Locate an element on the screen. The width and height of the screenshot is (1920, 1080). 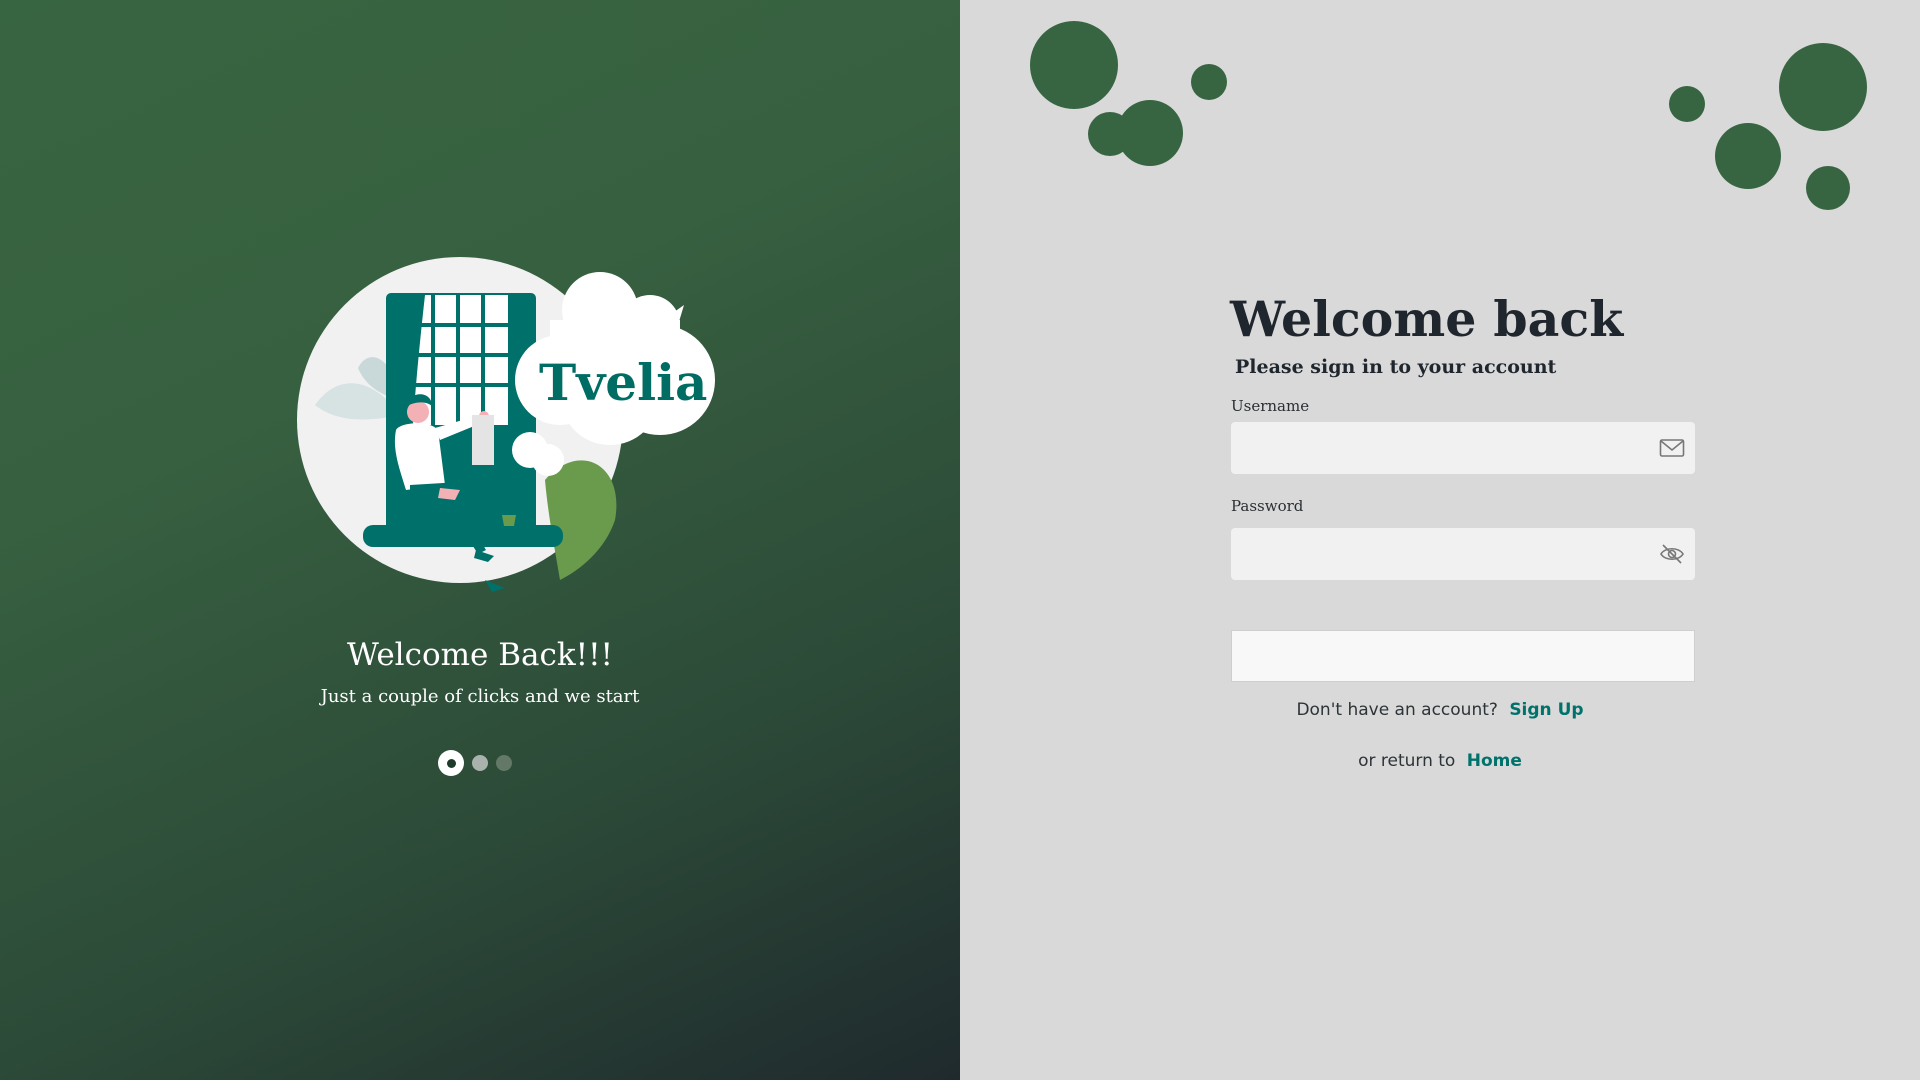
username-input is located at coordinates (1463, 448).